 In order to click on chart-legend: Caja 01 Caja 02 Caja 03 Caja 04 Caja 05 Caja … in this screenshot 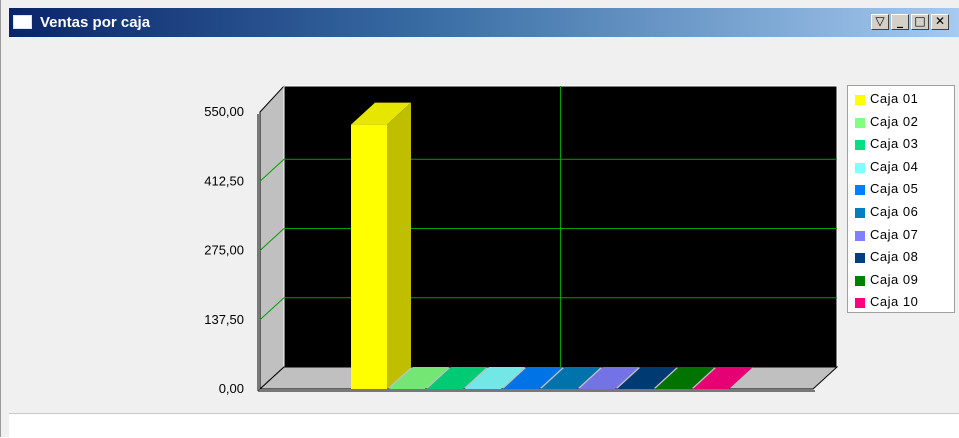, I will do `click(901, 199)`.